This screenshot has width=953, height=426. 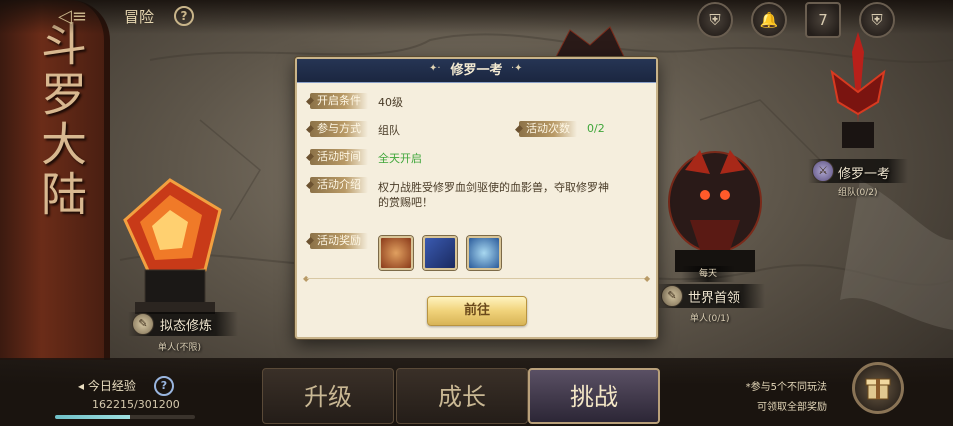 What do you see at coordinates (440, 253) in the screenshot?
I see `blue-scroll-icon` at bounding box center [440, 253].